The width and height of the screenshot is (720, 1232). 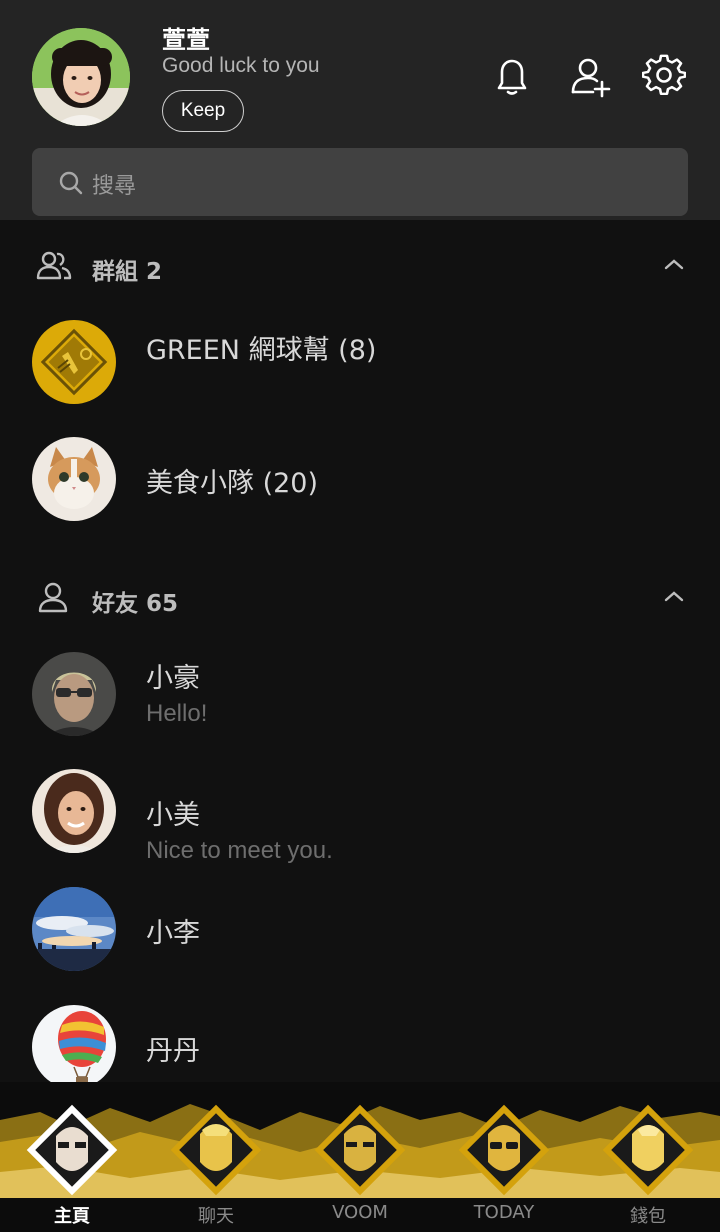 I want to click on tab-wallet: 錢包, so click(x=648, y=1157).